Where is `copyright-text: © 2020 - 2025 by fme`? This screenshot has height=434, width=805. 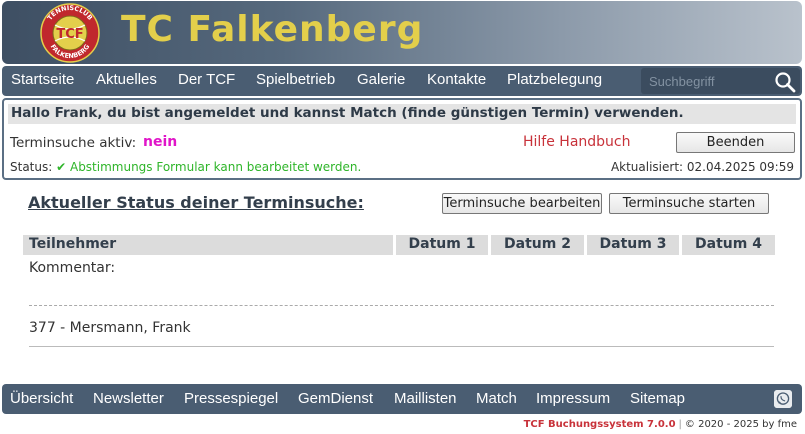 copyright-text: © 2020 - 2025 by fme is located at coordinates (740, 424).